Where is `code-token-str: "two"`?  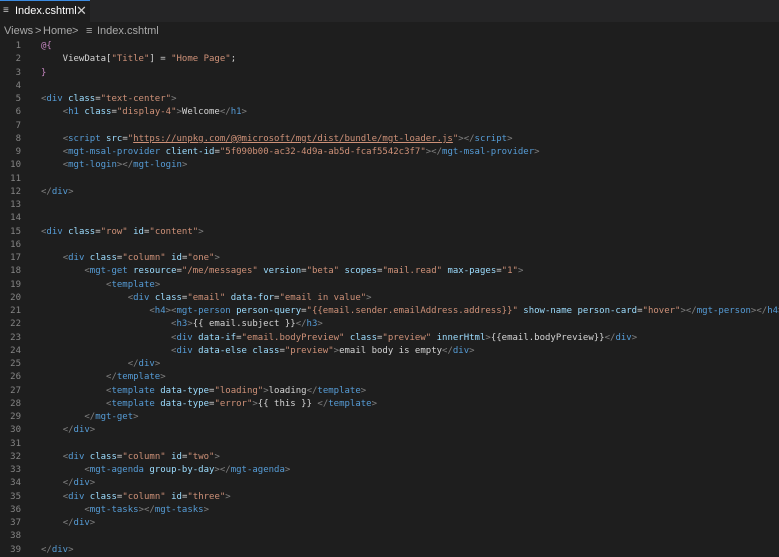 code-token-str: "two" is located at coordinates (201, 456).